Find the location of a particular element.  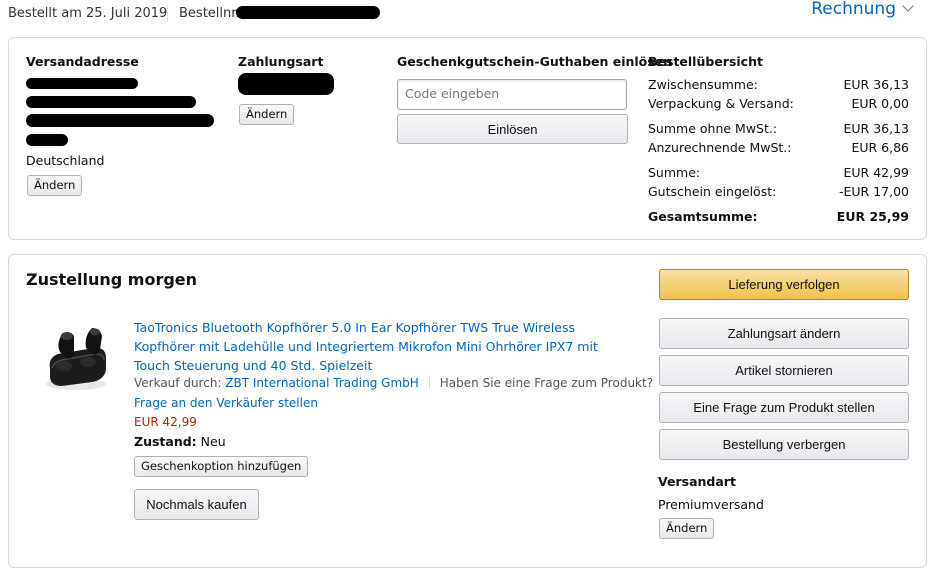

summary-label: Gesamtsumme: is located at coordinates (703, 216).